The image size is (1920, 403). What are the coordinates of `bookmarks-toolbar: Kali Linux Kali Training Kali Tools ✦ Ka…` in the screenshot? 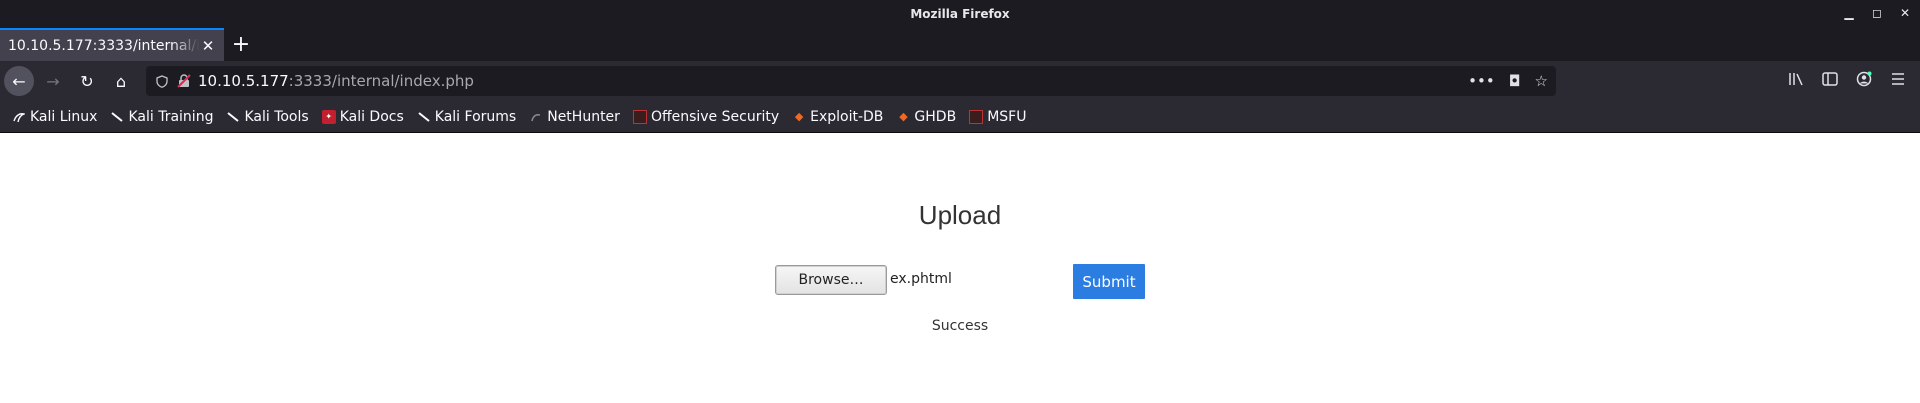 It's located at (960, 117).